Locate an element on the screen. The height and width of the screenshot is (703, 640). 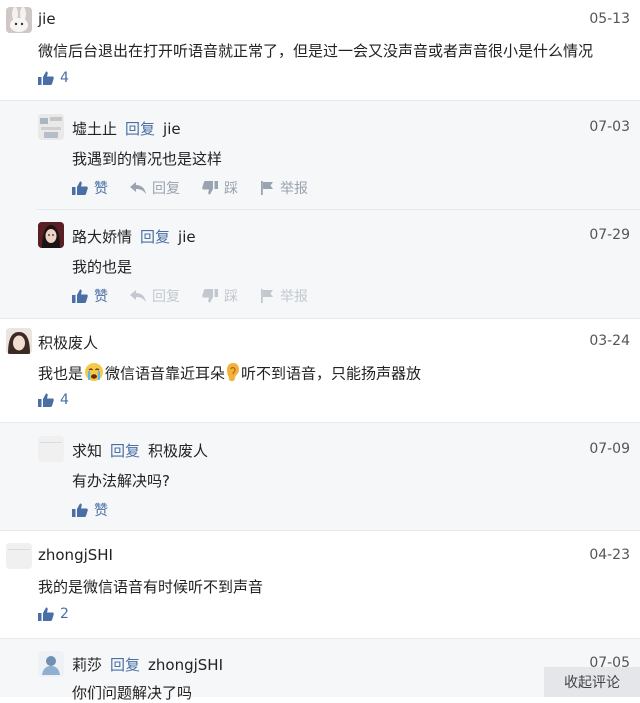
reply-header: 莉莎 回复 zhongjSHI is located at coordinates (147, 664).